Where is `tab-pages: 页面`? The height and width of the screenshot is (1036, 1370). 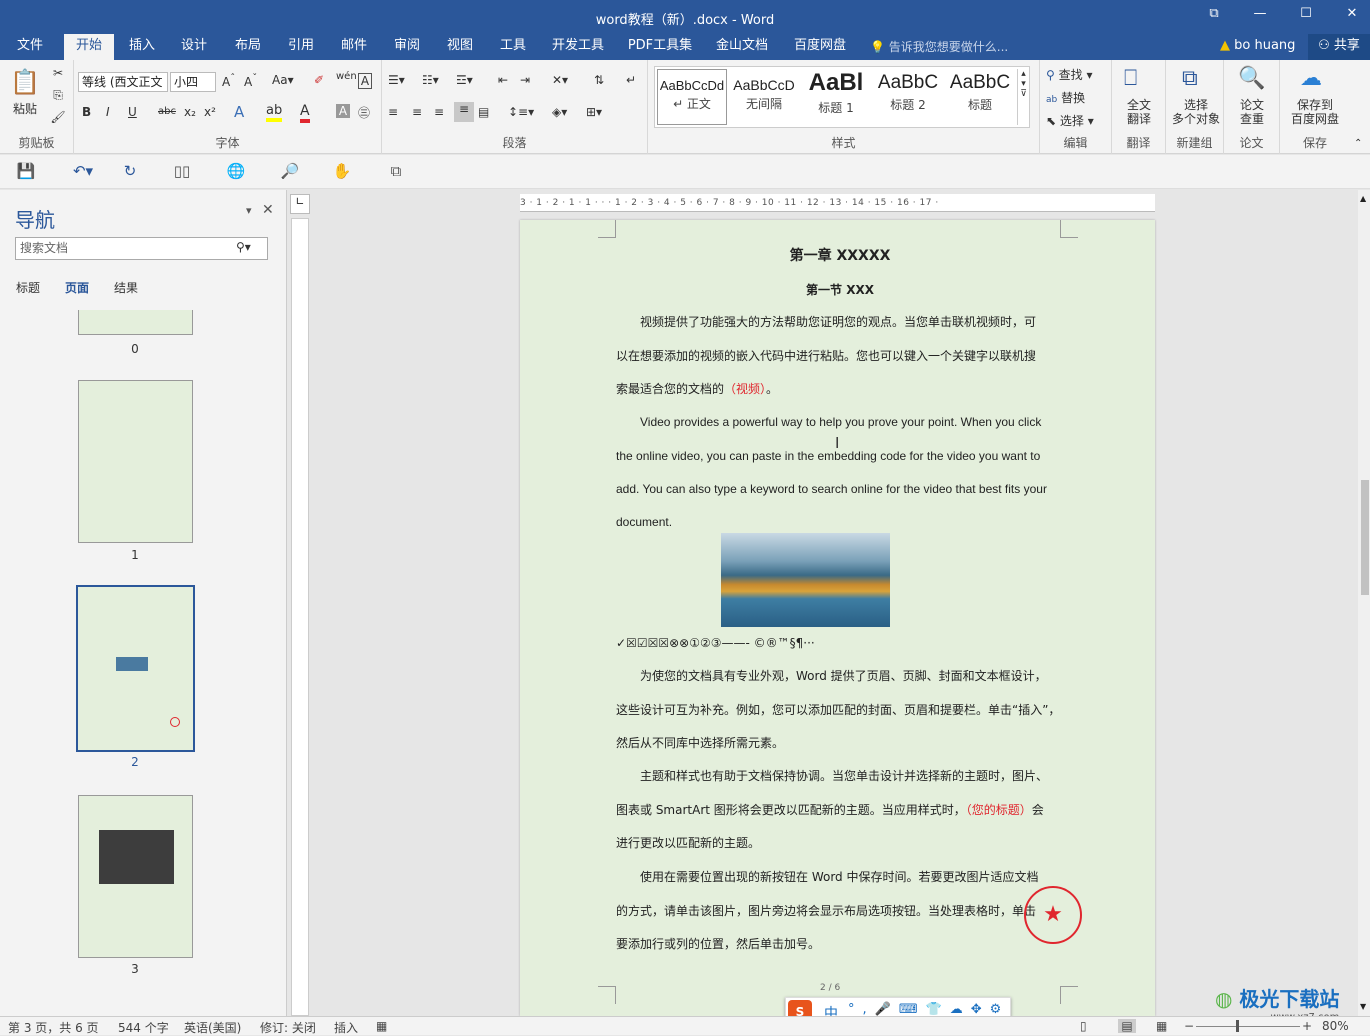 tab-pages: 页面 is located at coordinates (77, 287).